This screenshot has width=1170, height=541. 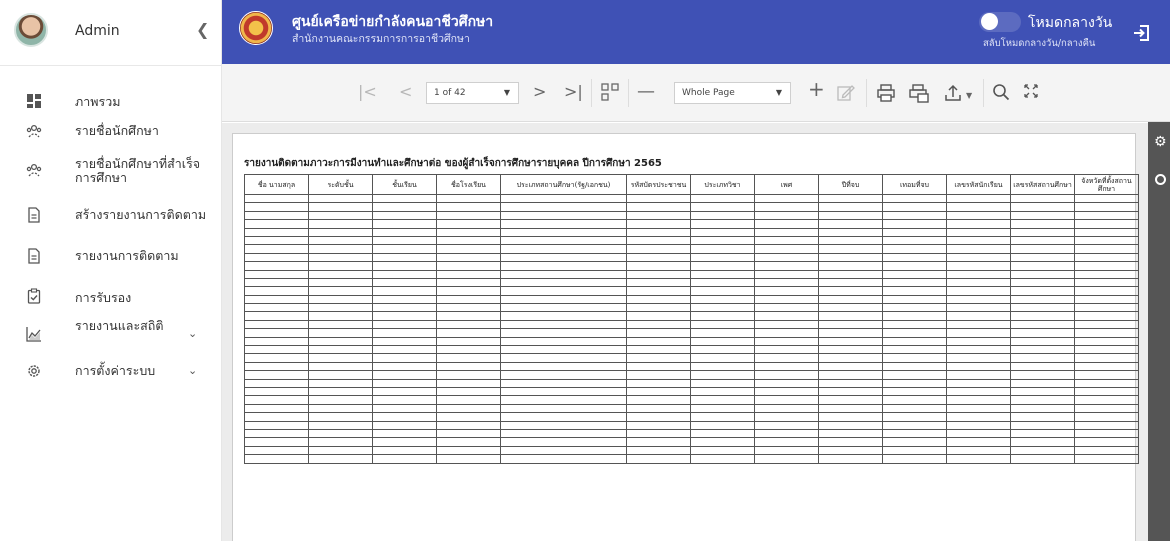 I want to click on sidebar-item-label: รายงานการติดตาม, so click(x=127, y=255).